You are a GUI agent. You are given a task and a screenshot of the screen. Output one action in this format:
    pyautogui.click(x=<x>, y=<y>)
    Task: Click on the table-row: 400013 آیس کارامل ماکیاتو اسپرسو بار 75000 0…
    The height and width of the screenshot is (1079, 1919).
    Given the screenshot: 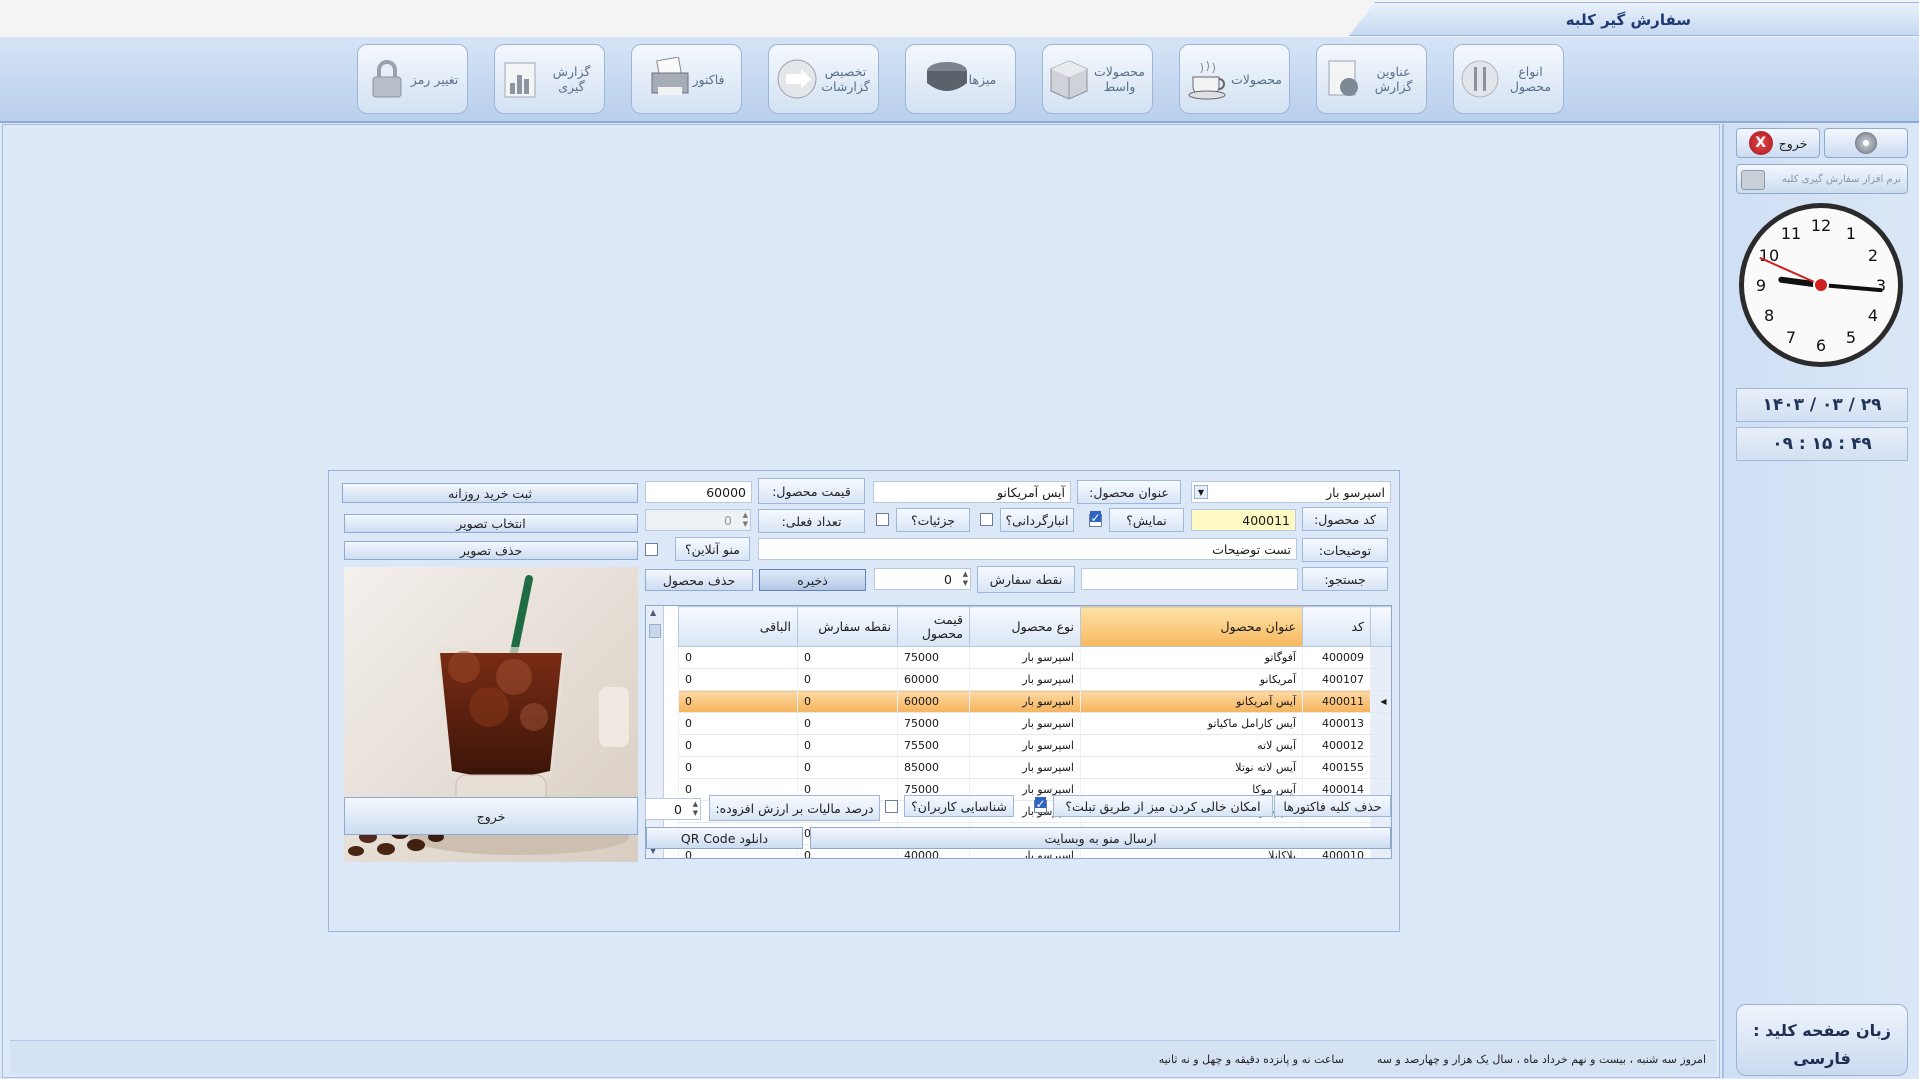 What is the action you would take?
    pyautogui.click(x=1034, y=723)
    